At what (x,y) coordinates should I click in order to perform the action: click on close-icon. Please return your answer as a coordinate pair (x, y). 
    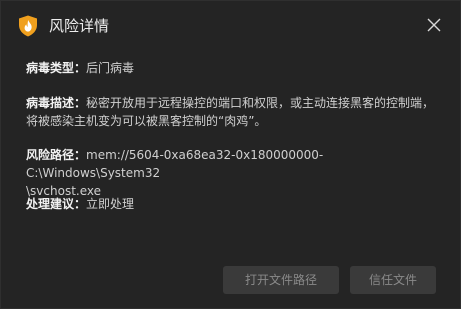
    Looking at the image, I should click on (434, 25).